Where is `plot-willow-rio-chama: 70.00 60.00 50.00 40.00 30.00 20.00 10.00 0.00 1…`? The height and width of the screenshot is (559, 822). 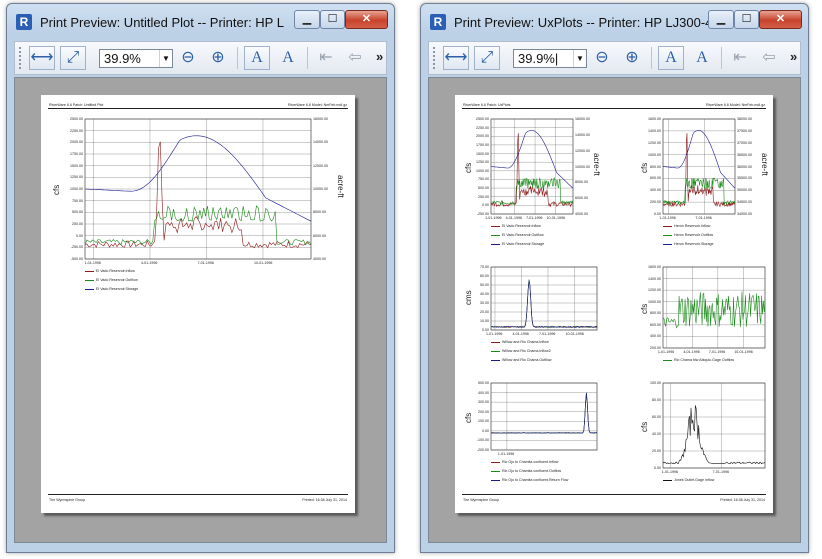 plot-willow-rio-chama: 70.00 60.00 50.00 40.00 30.00 20.00 10.00 0.00 1… is located at coordinates (533, 317).